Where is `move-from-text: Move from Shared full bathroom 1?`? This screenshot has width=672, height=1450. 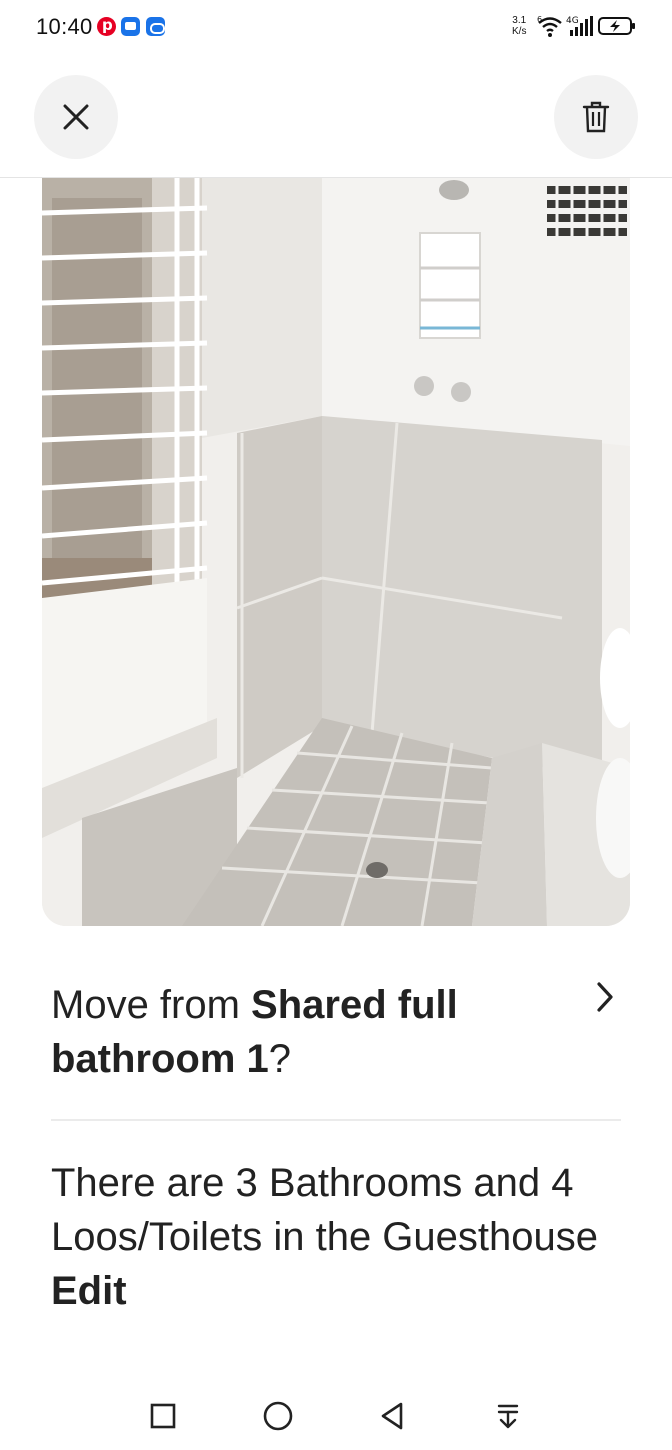 move-from-text: Move from Shared full bathroom 1? is located at coordinates (296, 1032).